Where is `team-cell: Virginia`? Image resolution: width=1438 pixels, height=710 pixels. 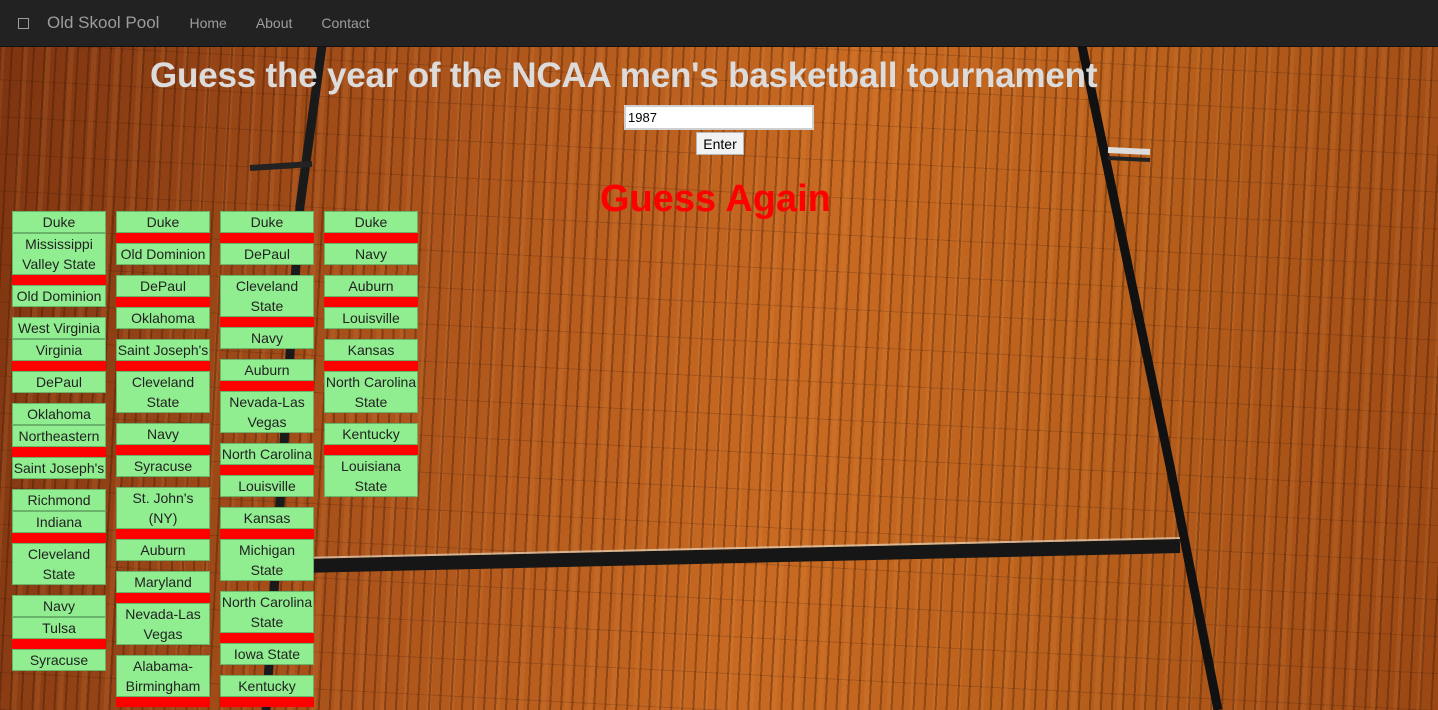
team-cell: Virginia is located at coordinates (59, 350).